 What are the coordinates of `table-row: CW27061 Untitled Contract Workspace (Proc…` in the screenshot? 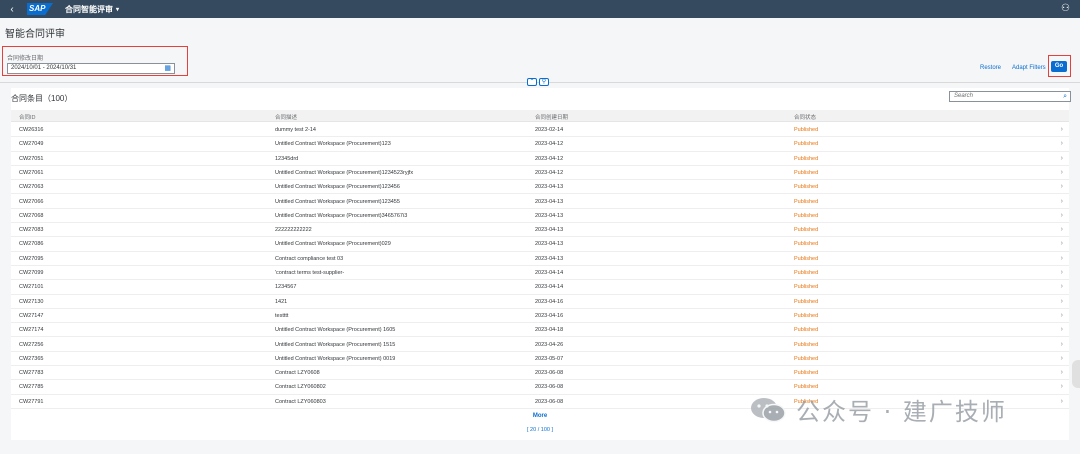 It's located at (540, 173).